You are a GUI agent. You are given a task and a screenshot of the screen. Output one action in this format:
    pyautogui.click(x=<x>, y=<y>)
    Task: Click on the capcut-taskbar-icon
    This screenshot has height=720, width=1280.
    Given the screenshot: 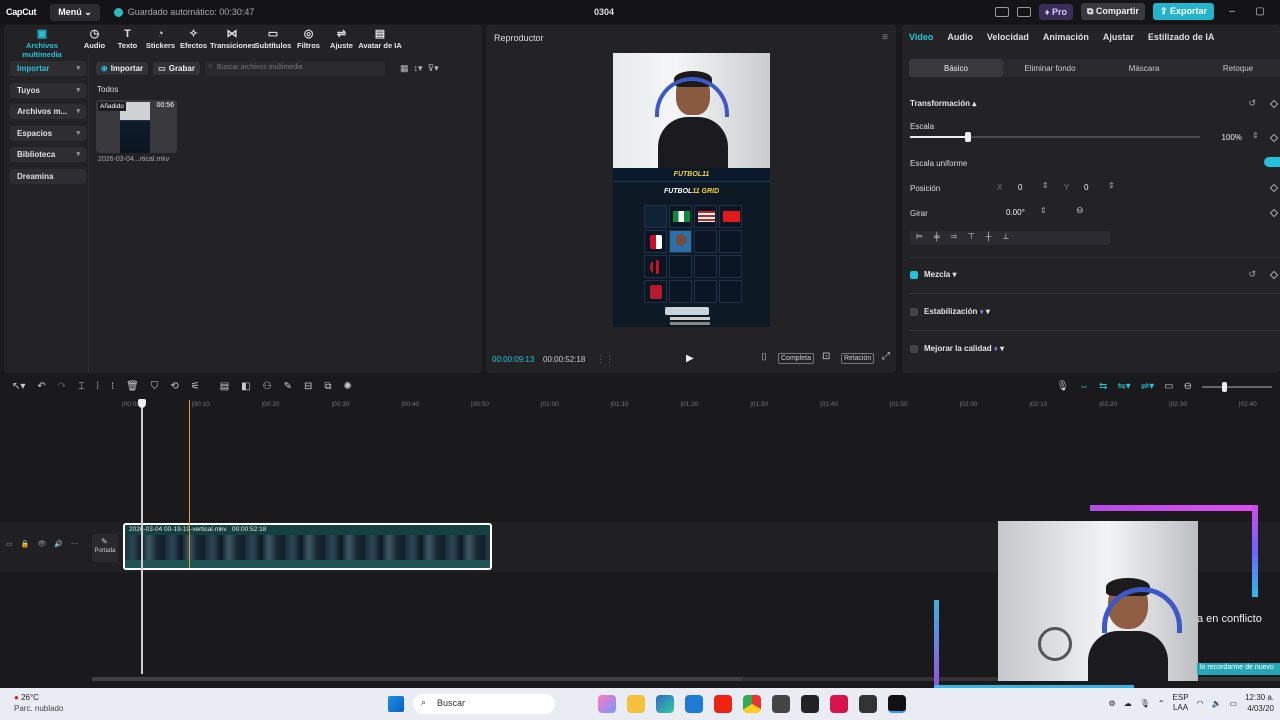 What is the action you would take?
    pyautogui.click(x=897, y=704)
    